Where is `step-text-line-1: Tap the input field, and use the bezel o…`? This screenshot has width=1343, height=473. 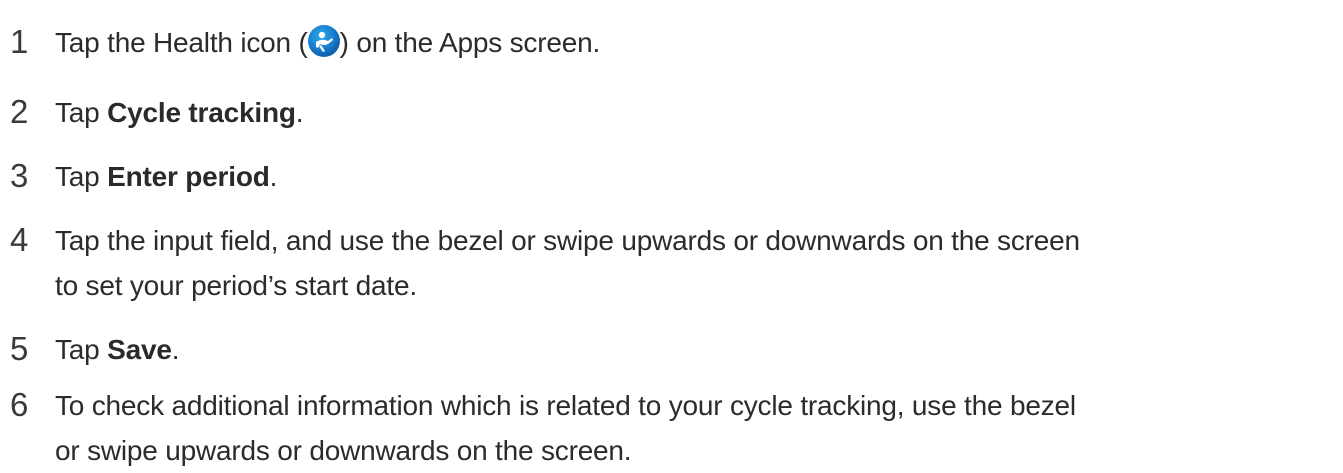 step-text-line-1: Tap the input field, and use the bezel o… is located at coordinates (567, 240).